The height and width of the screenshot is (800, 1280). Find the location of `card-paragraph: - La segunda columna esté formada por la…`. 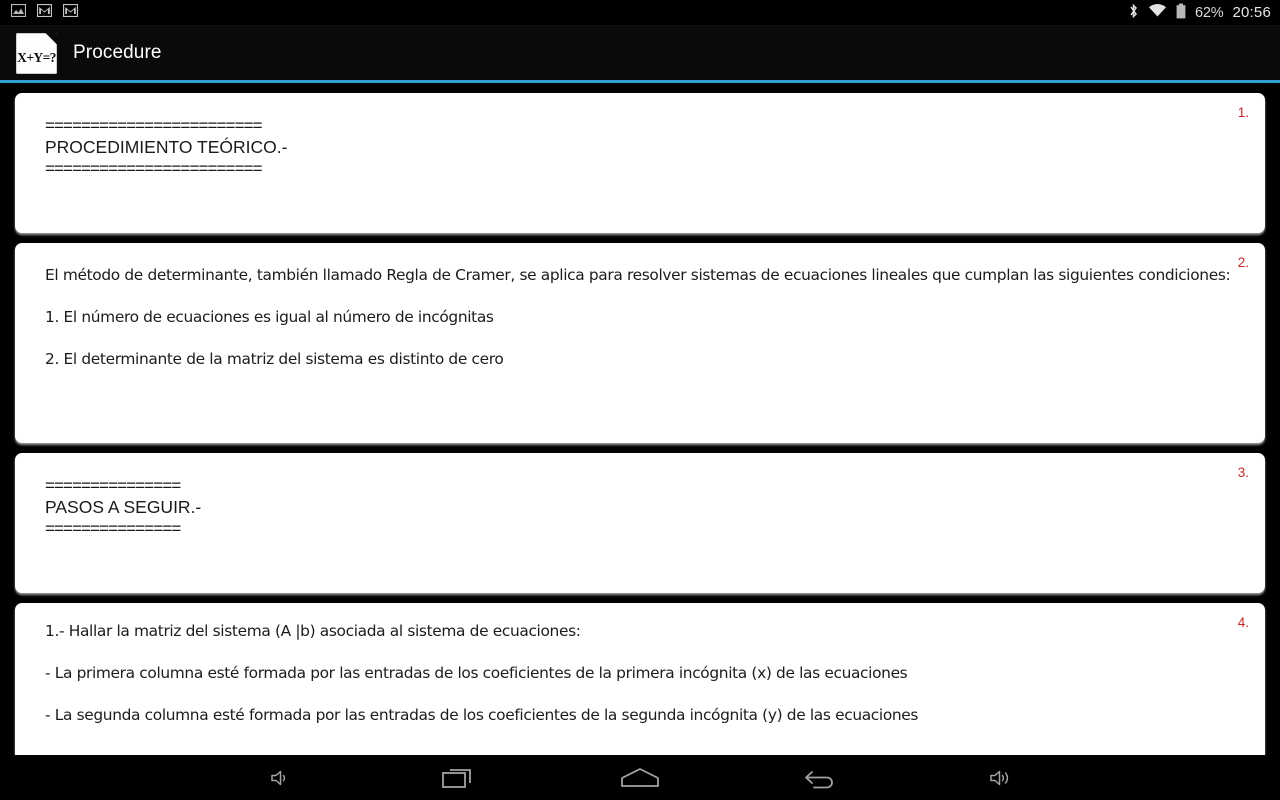

card-paragraph: - La segunda columna esté formada por la… is located at coordinates (482, 715).